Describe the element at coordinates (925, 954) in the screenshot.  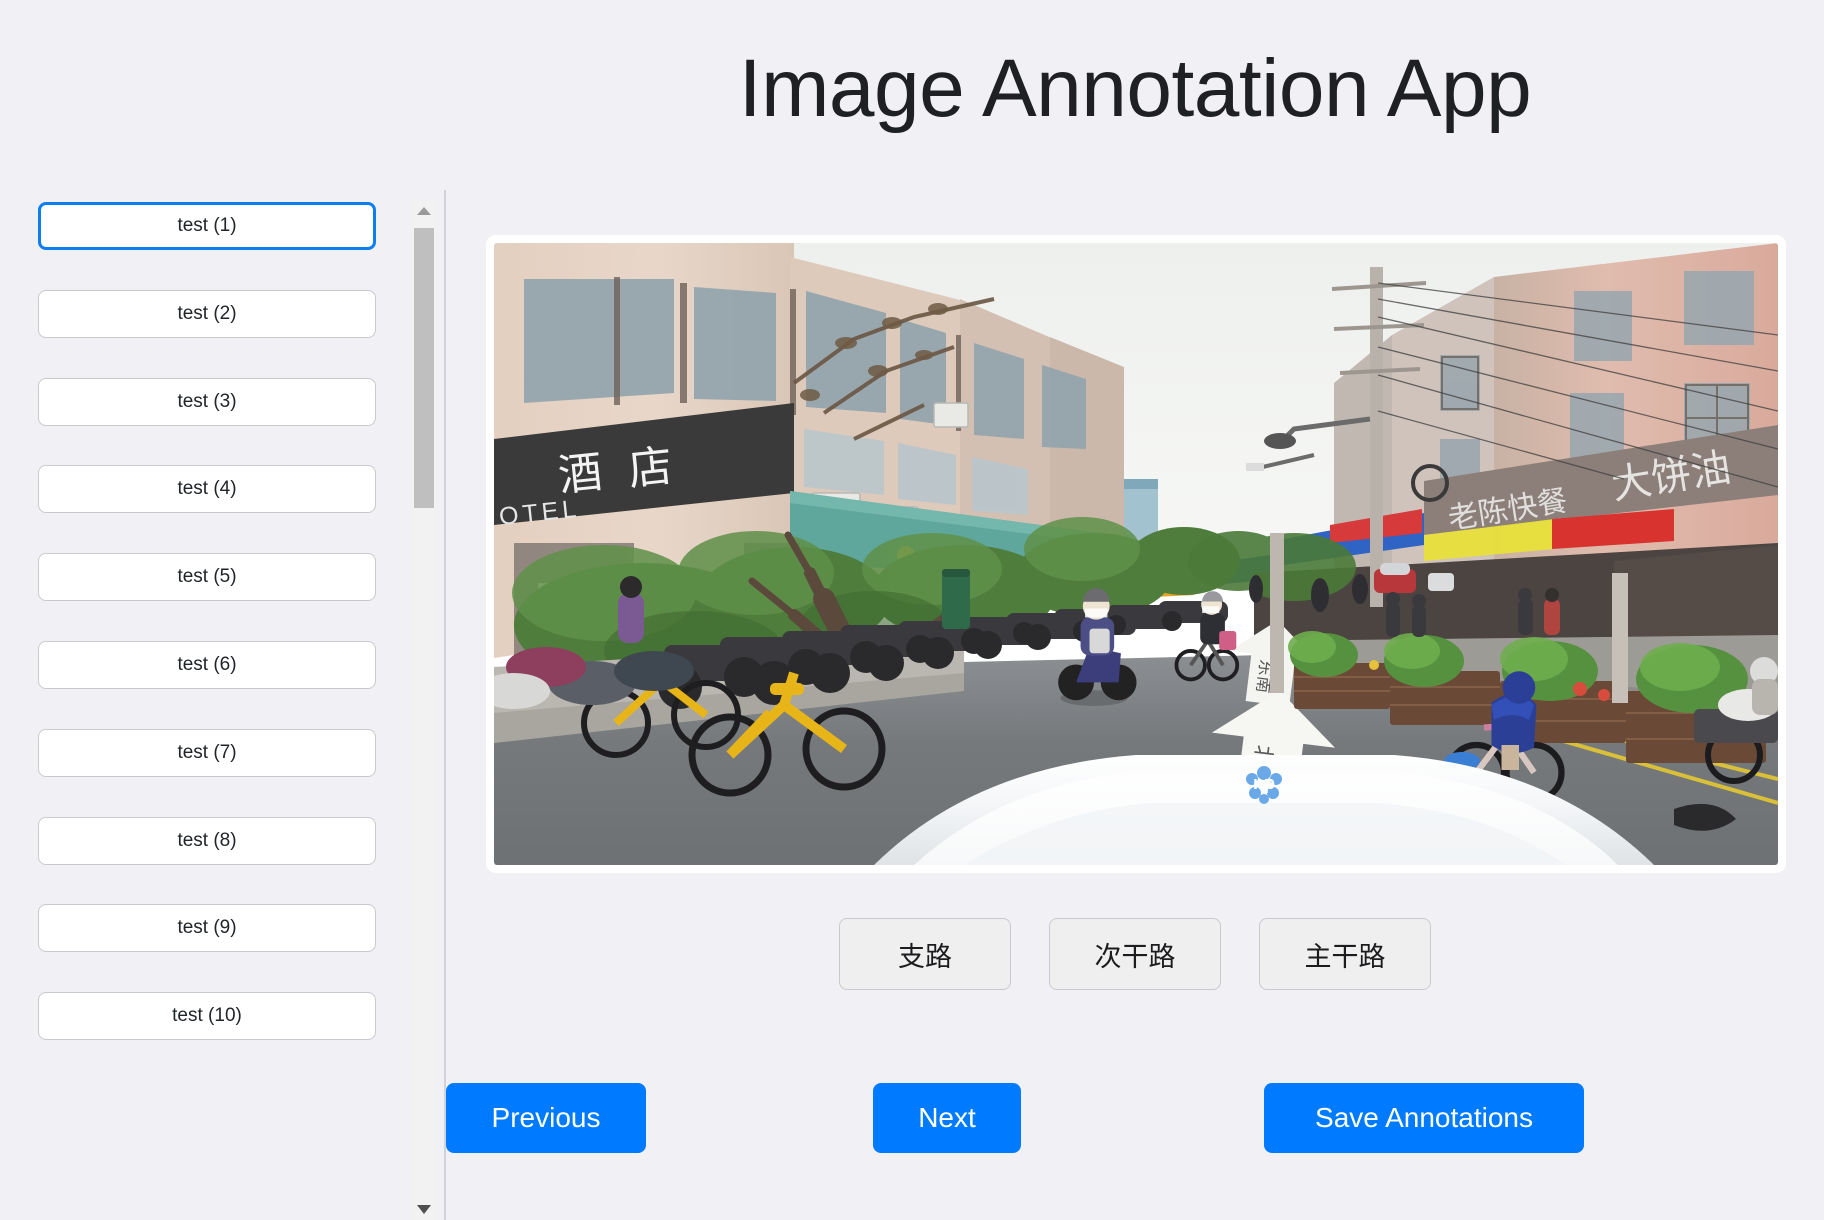
I see `road-class-button-1: 支路` at that location.